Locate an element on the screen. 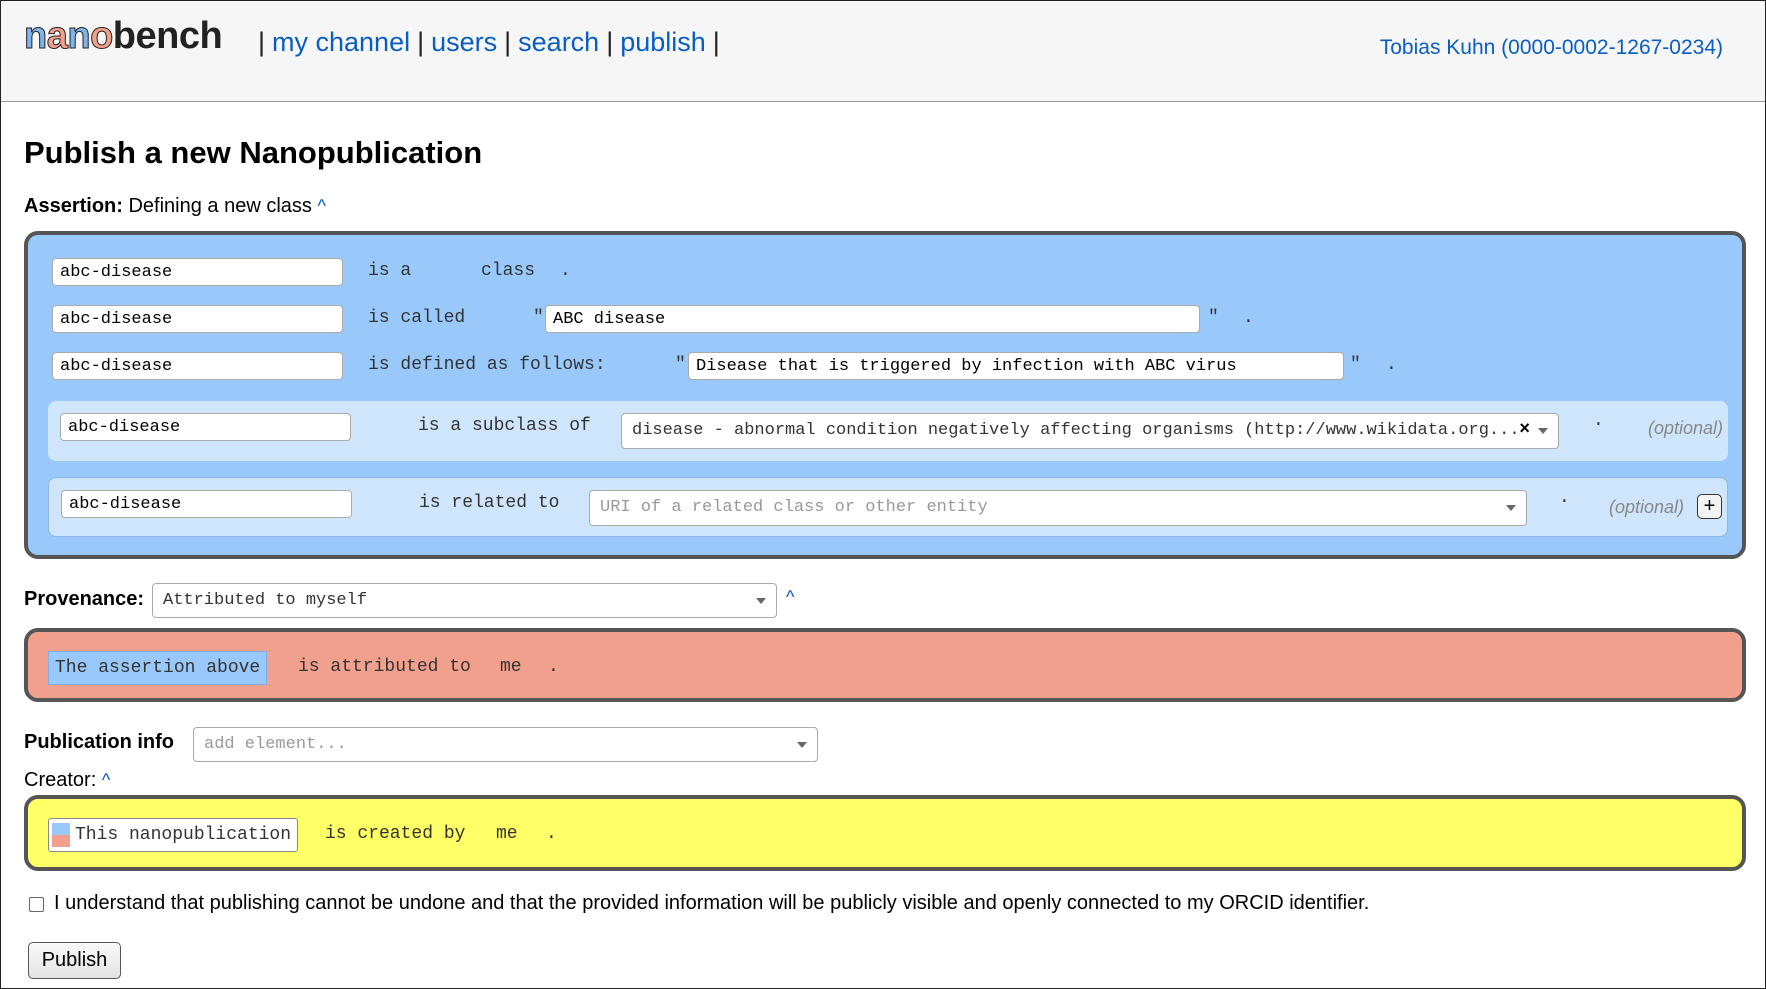 This screenshot has width=1766, height=989. publish-button: Publish is located at coordinates (74, 960).